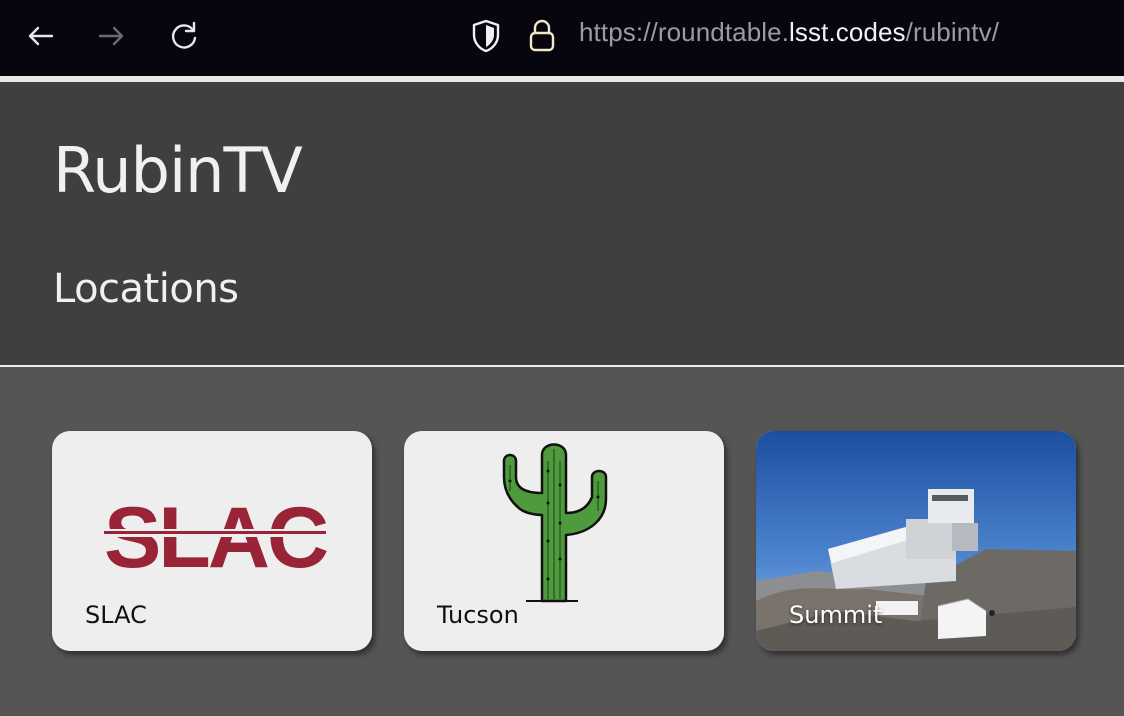  I want to click on back-arrow-icon, so click(40, 36).